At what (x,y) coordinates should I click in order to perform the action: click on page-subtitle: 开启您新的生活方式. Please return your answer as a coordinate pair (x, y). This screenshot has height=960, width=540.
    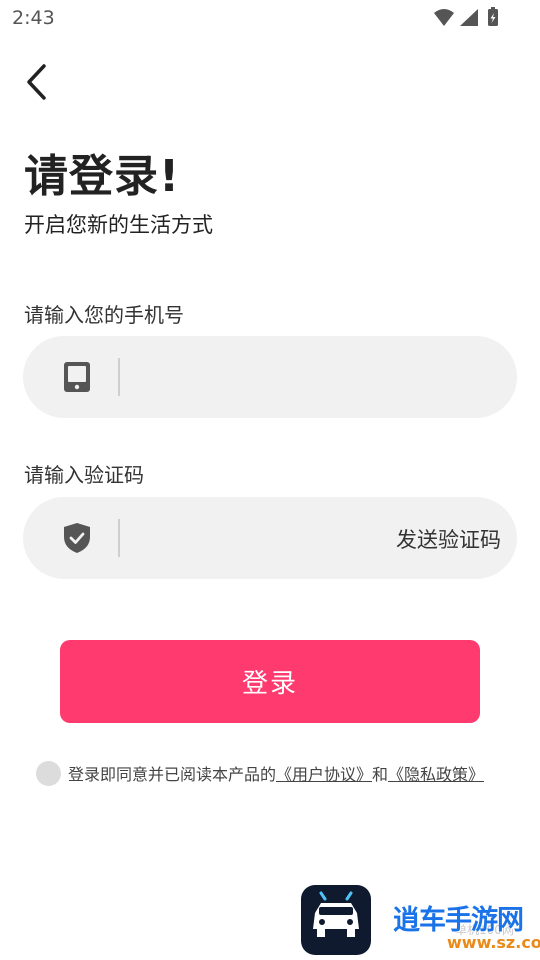
    Looking at the image, I should click on (118, 225).